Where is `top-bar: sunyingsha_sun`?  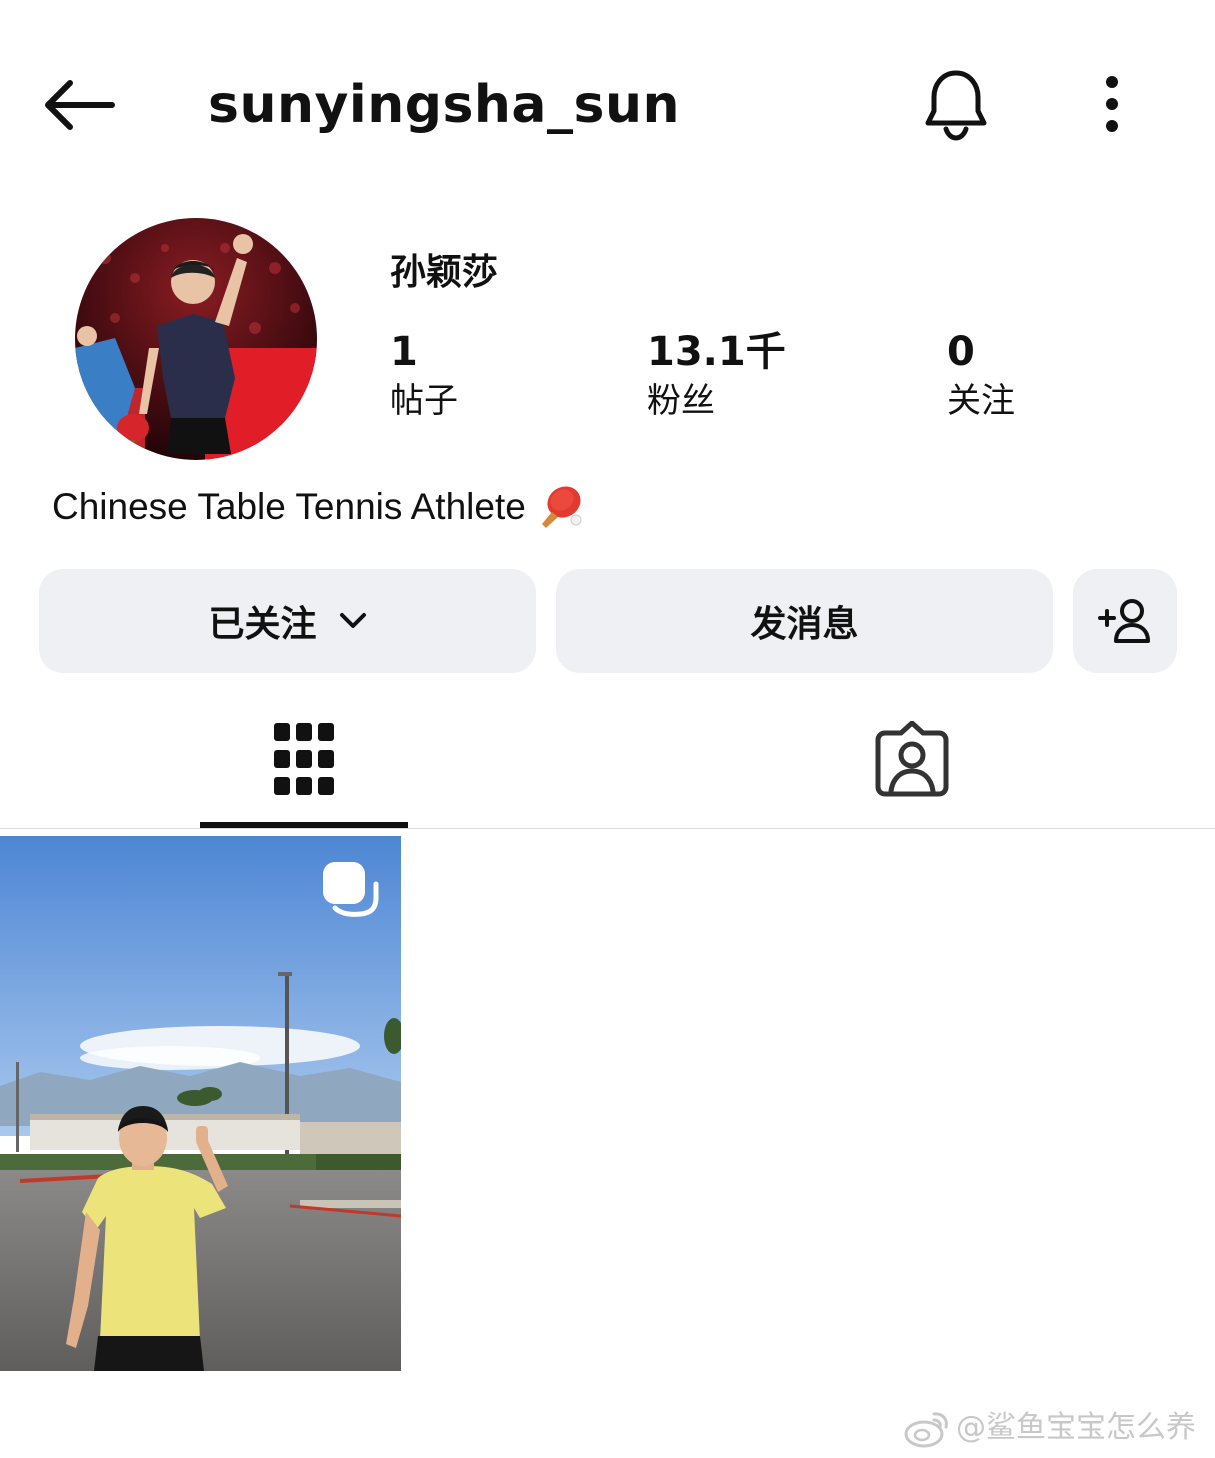 top-bar: sunyingsha_sun is located at coordinates (607, 100).